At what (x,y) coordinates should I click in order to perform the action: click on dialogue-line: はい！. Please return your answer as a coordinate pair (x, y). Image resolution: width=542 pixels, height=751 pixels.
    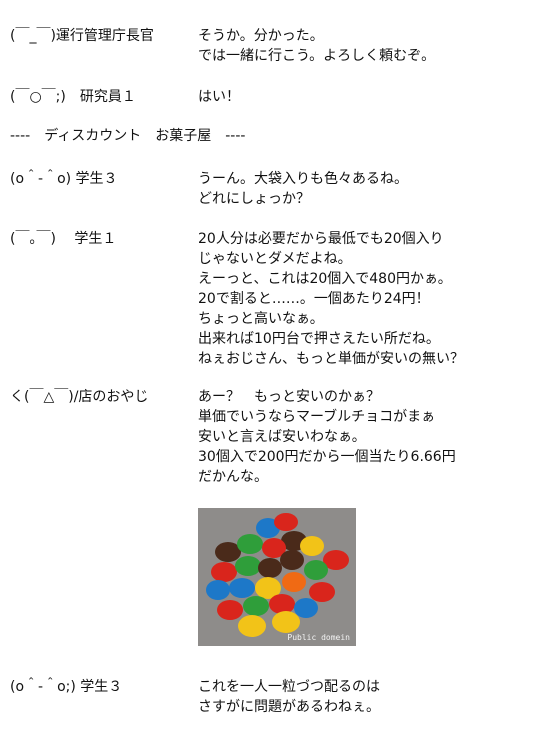
    Looking at the image, I should click on (219, 97).